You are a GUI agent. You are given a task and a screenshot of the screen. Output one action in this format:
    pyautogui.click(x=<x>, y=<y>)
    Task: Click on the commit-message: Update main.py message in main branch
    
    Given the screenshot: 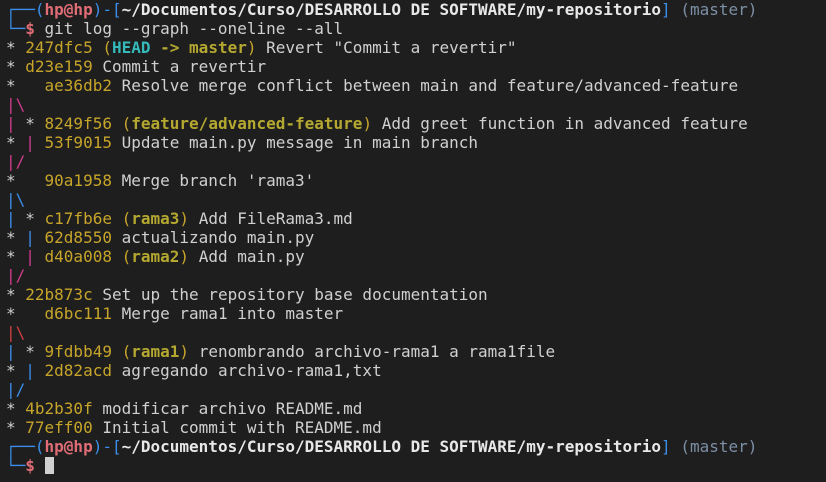 What is the action you would take?
    pyautogui.click(x=300, y=142)
    